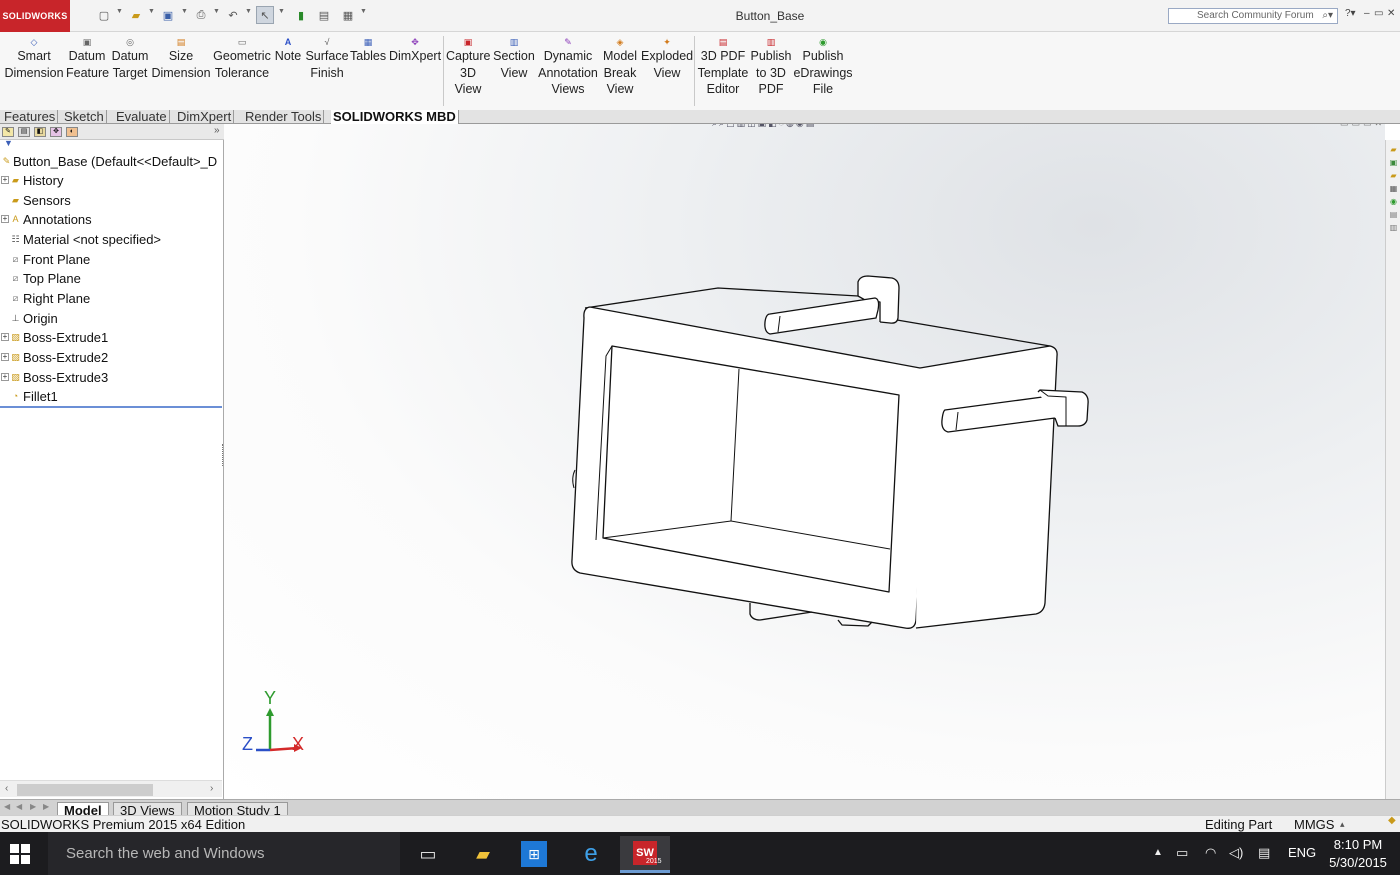 The width and height of the screenshot is (1400, 875). I want to click on solidworks-taskbar-button: SW 2015, so click(645, 854).